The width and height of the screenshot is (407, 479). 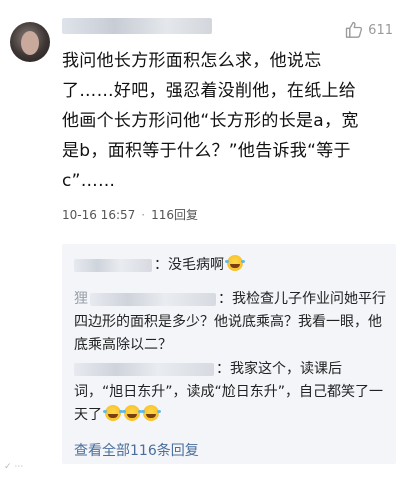 I want to click on thumbs-up-icon, so click(x=354, y=30).